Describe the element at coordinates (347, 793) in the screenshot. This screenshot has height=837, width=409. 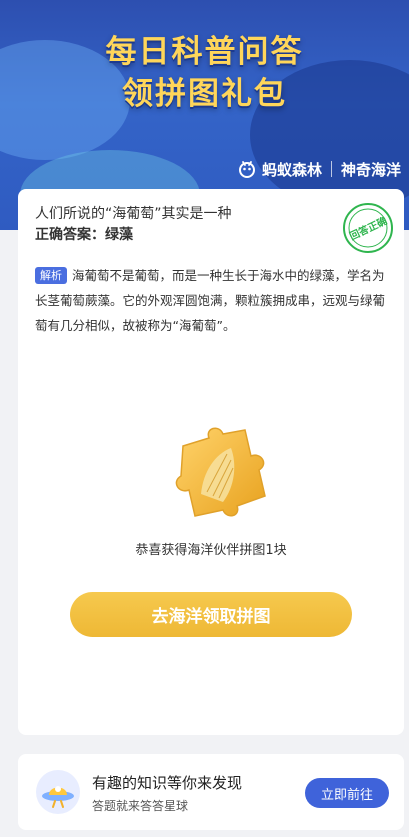
I see `go-now-button: 立即前往` at that location.